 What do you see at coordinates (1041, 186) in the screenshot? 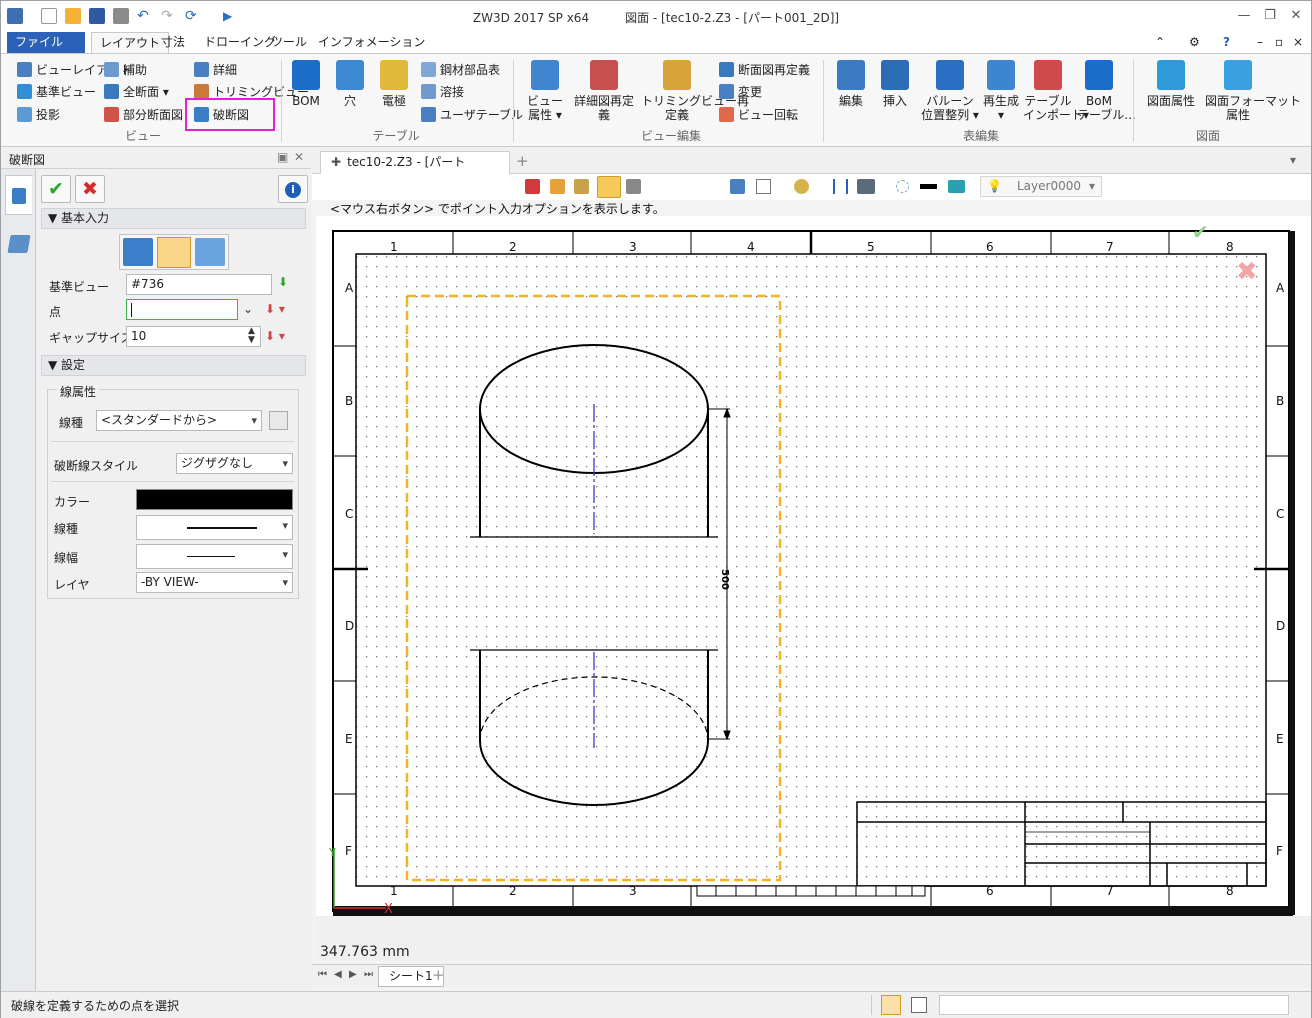
I see `layer-dropdown-toolbar: 💡 Layer0000 ▾` at bounding box center [1041, 186].